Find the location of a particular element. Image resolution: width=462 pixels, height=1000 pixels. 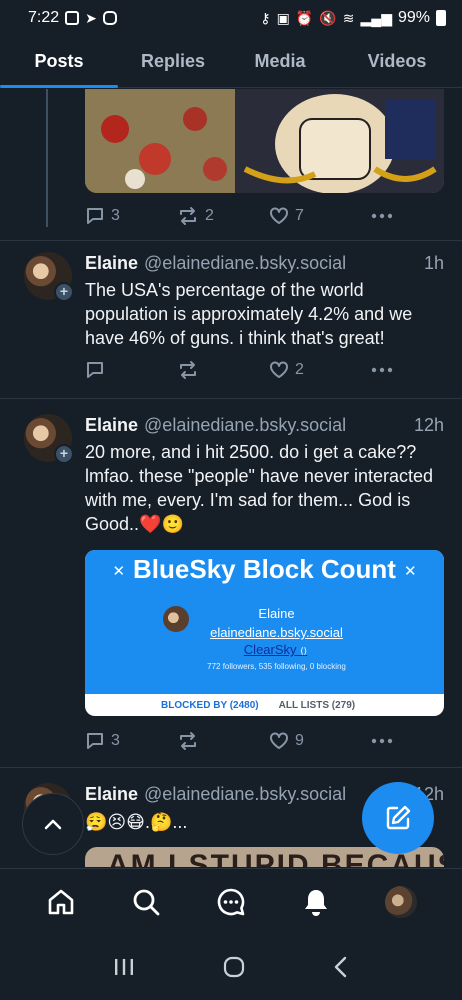

system-navigation is located at coordinates (231, 967).